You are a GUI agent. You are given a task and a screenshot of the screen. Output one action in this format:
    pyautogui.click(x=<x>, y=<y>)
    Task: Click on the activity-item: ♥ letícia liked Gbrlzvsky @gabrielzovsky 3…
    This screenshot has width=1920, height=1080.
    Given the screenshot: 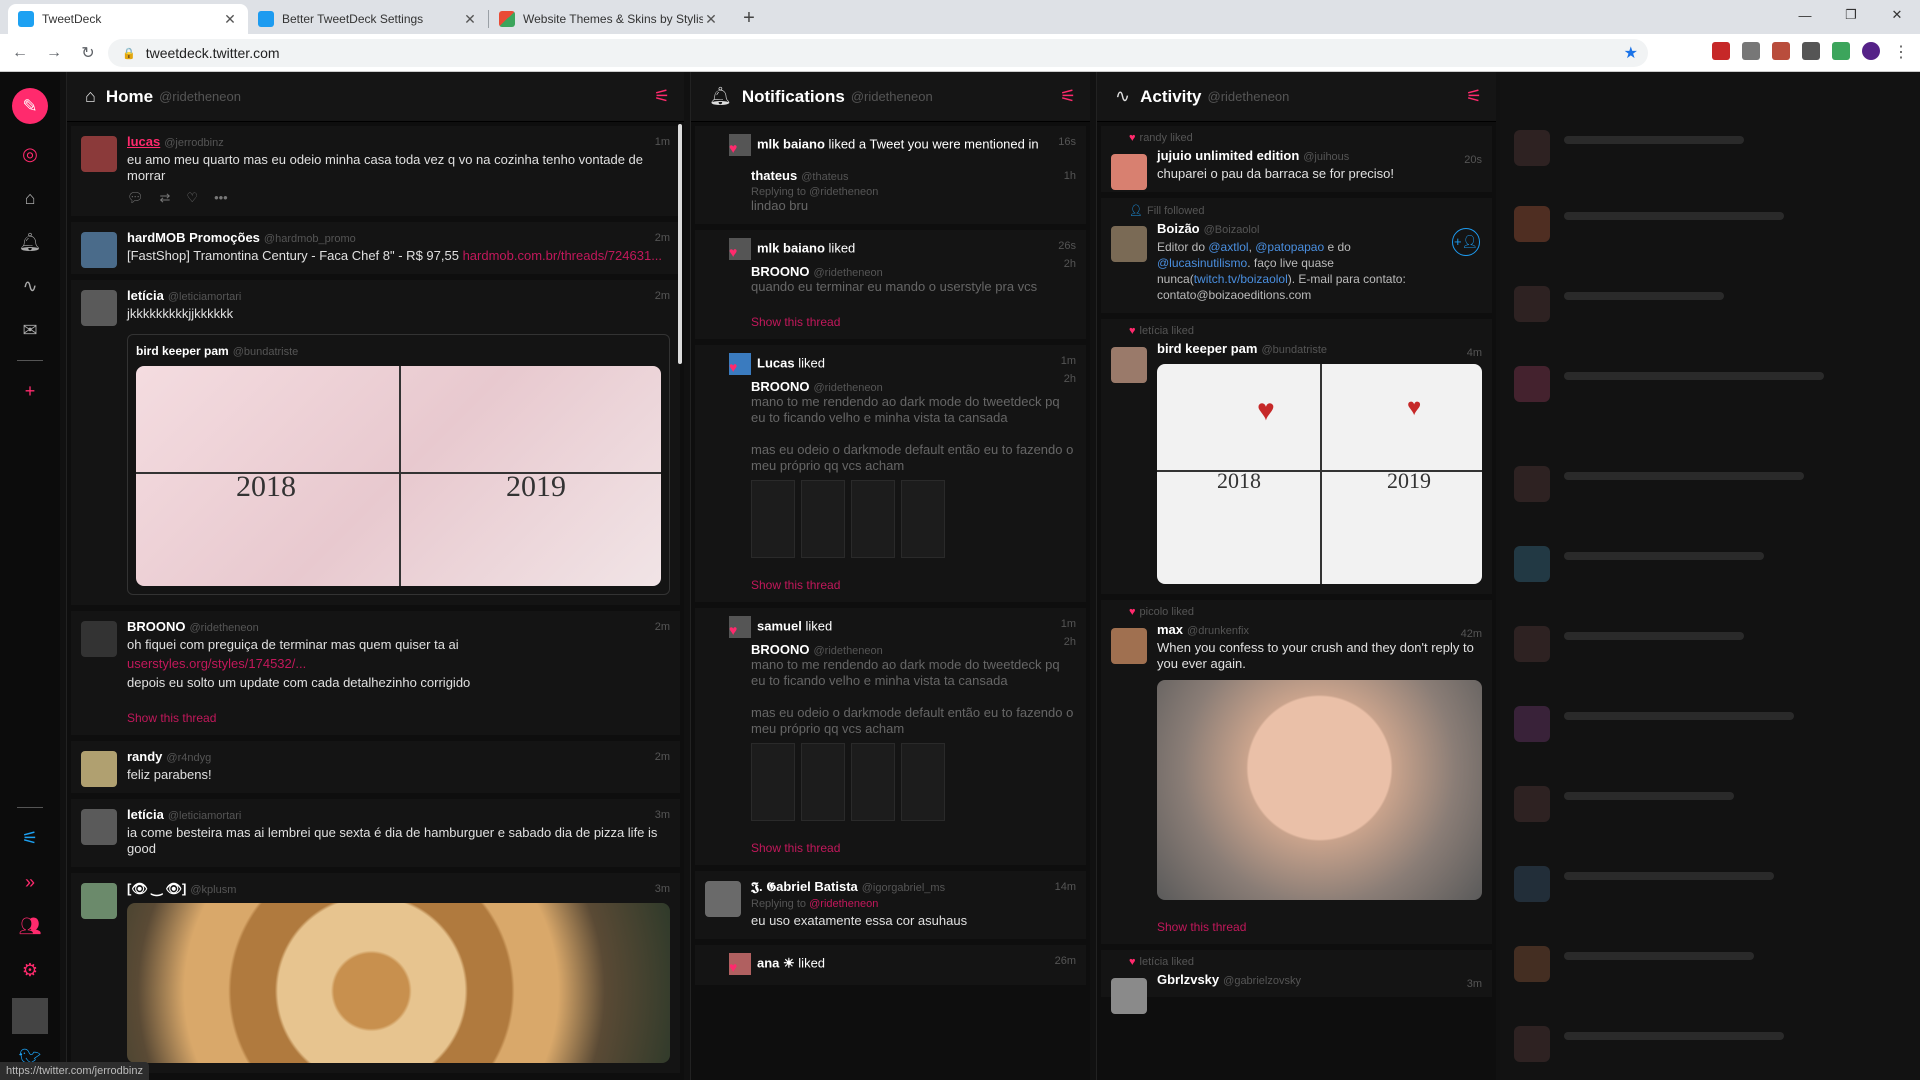 What is the action you would take?
    pyautogui.click(x=1296, y=982)
    